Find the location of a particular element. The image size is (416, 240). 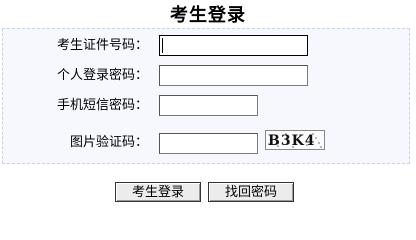

captcha-label: 图片验证码： is located at coordinates (108, 142).